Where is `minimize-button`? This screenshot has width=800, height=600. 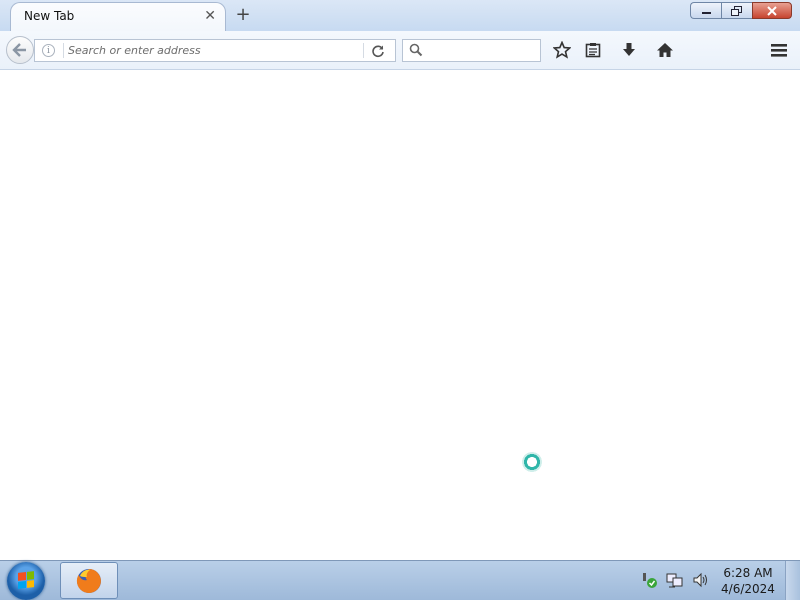 minimize-button is located at coordinates (705, 10).